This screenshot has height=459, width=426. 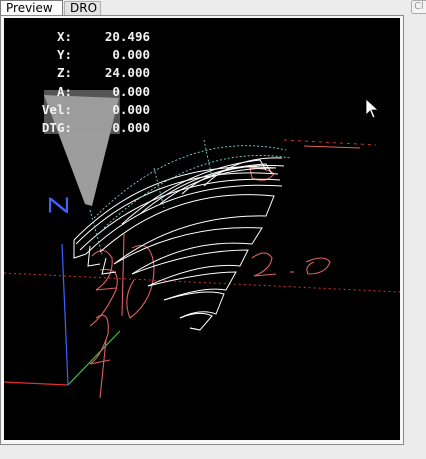 I want to click on dro-row-z: Z: 24.000, so click(x=90, y=73).